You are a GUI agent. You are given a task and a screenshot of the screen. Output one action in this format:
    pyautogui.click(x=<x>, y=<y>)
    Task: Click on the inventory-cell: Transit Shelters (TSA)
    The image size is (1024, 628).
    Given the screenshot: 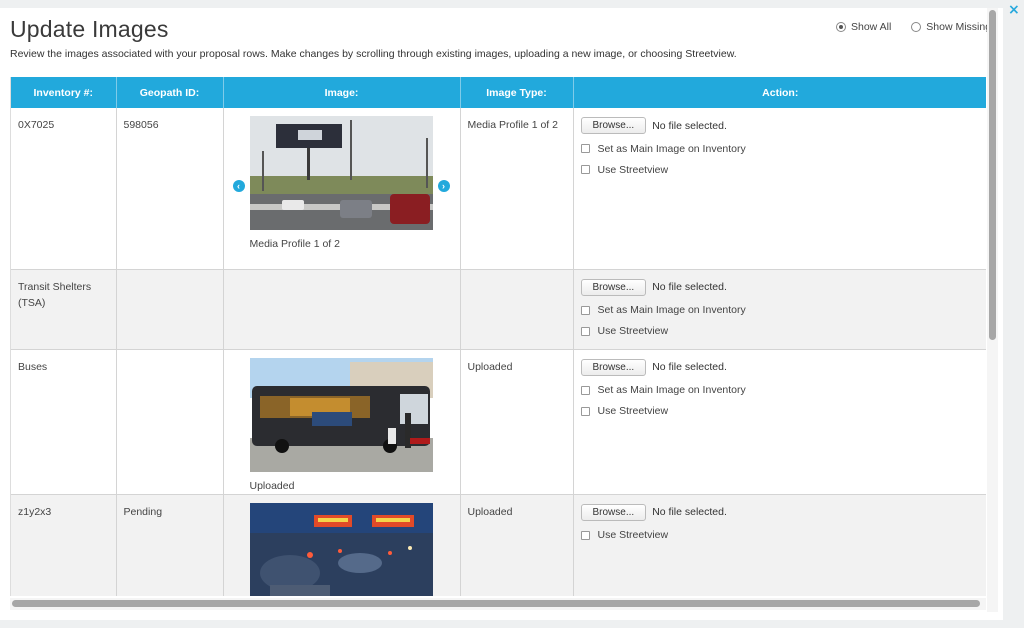 What is the action you would take?
    pyautogui.click(x=64, y=309)
    